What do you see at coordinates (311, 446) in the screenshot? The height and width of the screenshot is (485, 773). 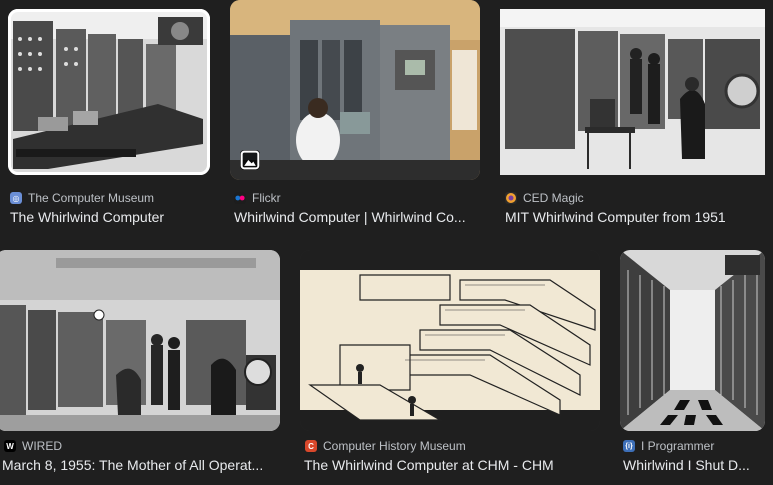 I see `chm-favicon-icon: C` at bounding box center [311, 446].